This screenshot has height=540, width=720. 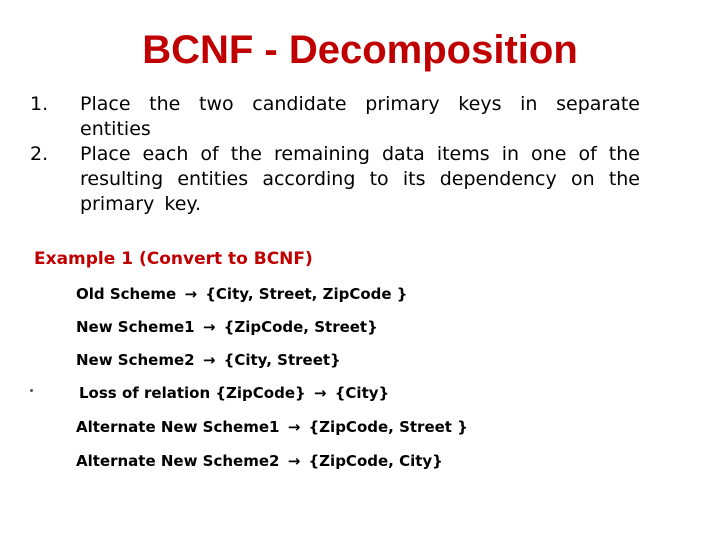 What do you see at coordinates (360, 50) in the screenshot?
I see `slide-title: BCNF - Decomposition` at bounding box center [360, 50].